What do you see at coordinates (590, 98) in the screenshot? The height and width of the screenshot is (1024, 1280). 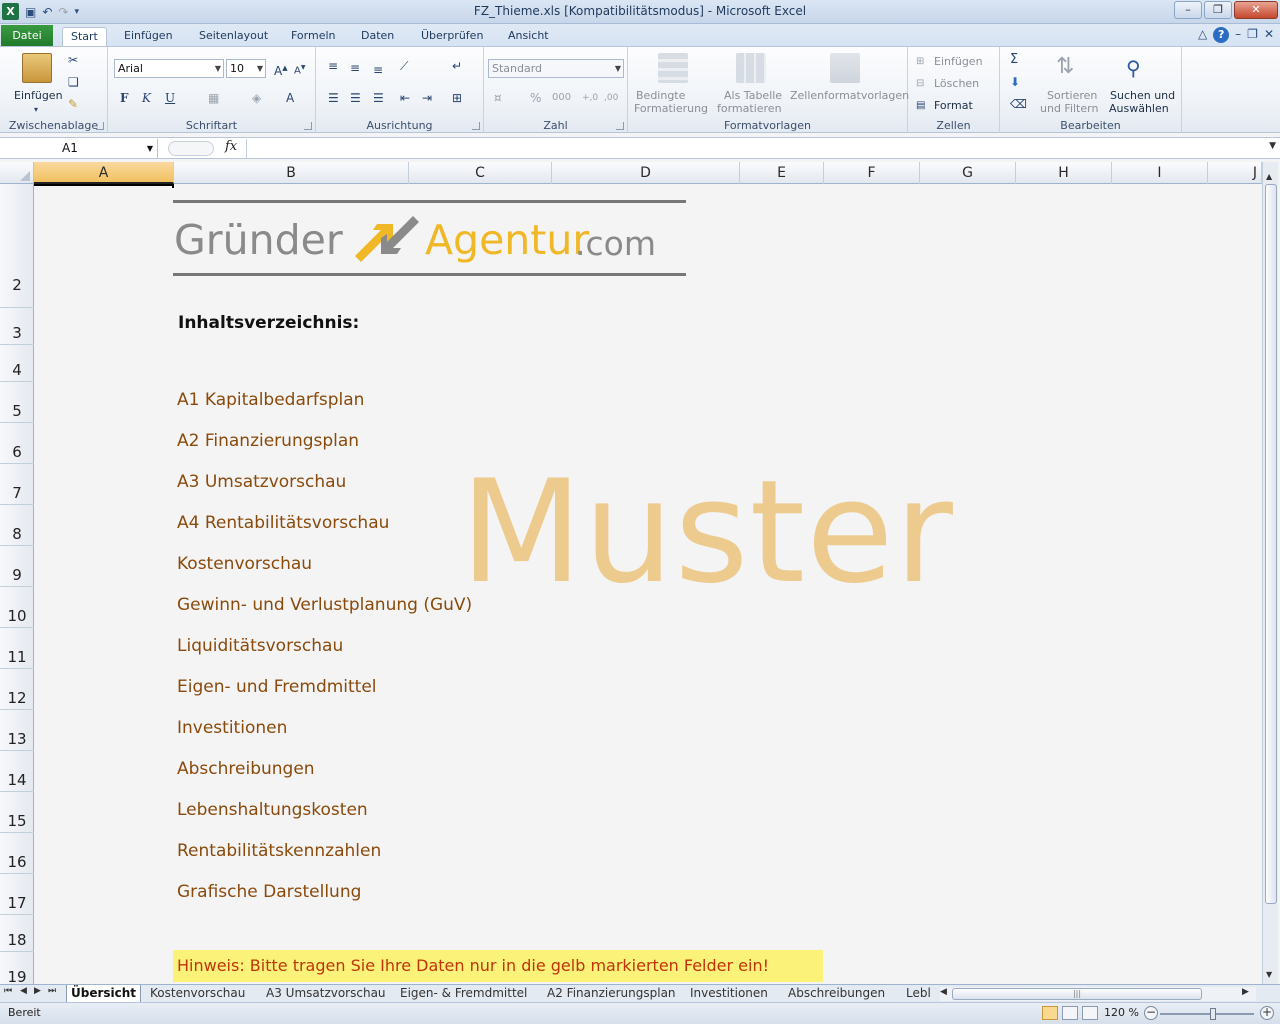 I see `increase-decimal-icon: +,0` at bounding box center [590, 98].